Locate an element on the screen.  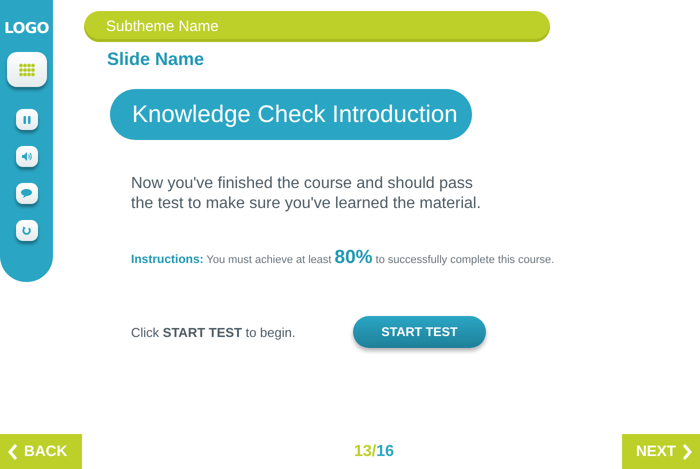
prompt-text: Click START TEST to begin. is located at coordinates (213, 332).